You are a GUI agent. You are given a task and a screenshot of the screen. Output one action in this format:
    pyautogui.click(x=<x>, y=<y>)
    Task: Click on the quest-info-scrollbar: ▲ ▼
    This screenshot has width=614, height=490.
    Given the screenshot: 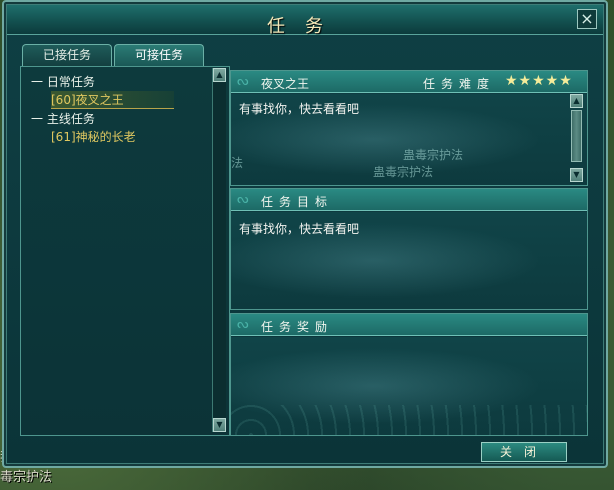 What is the action you would take?
    pyautogui.click(x=577, y=138)
    